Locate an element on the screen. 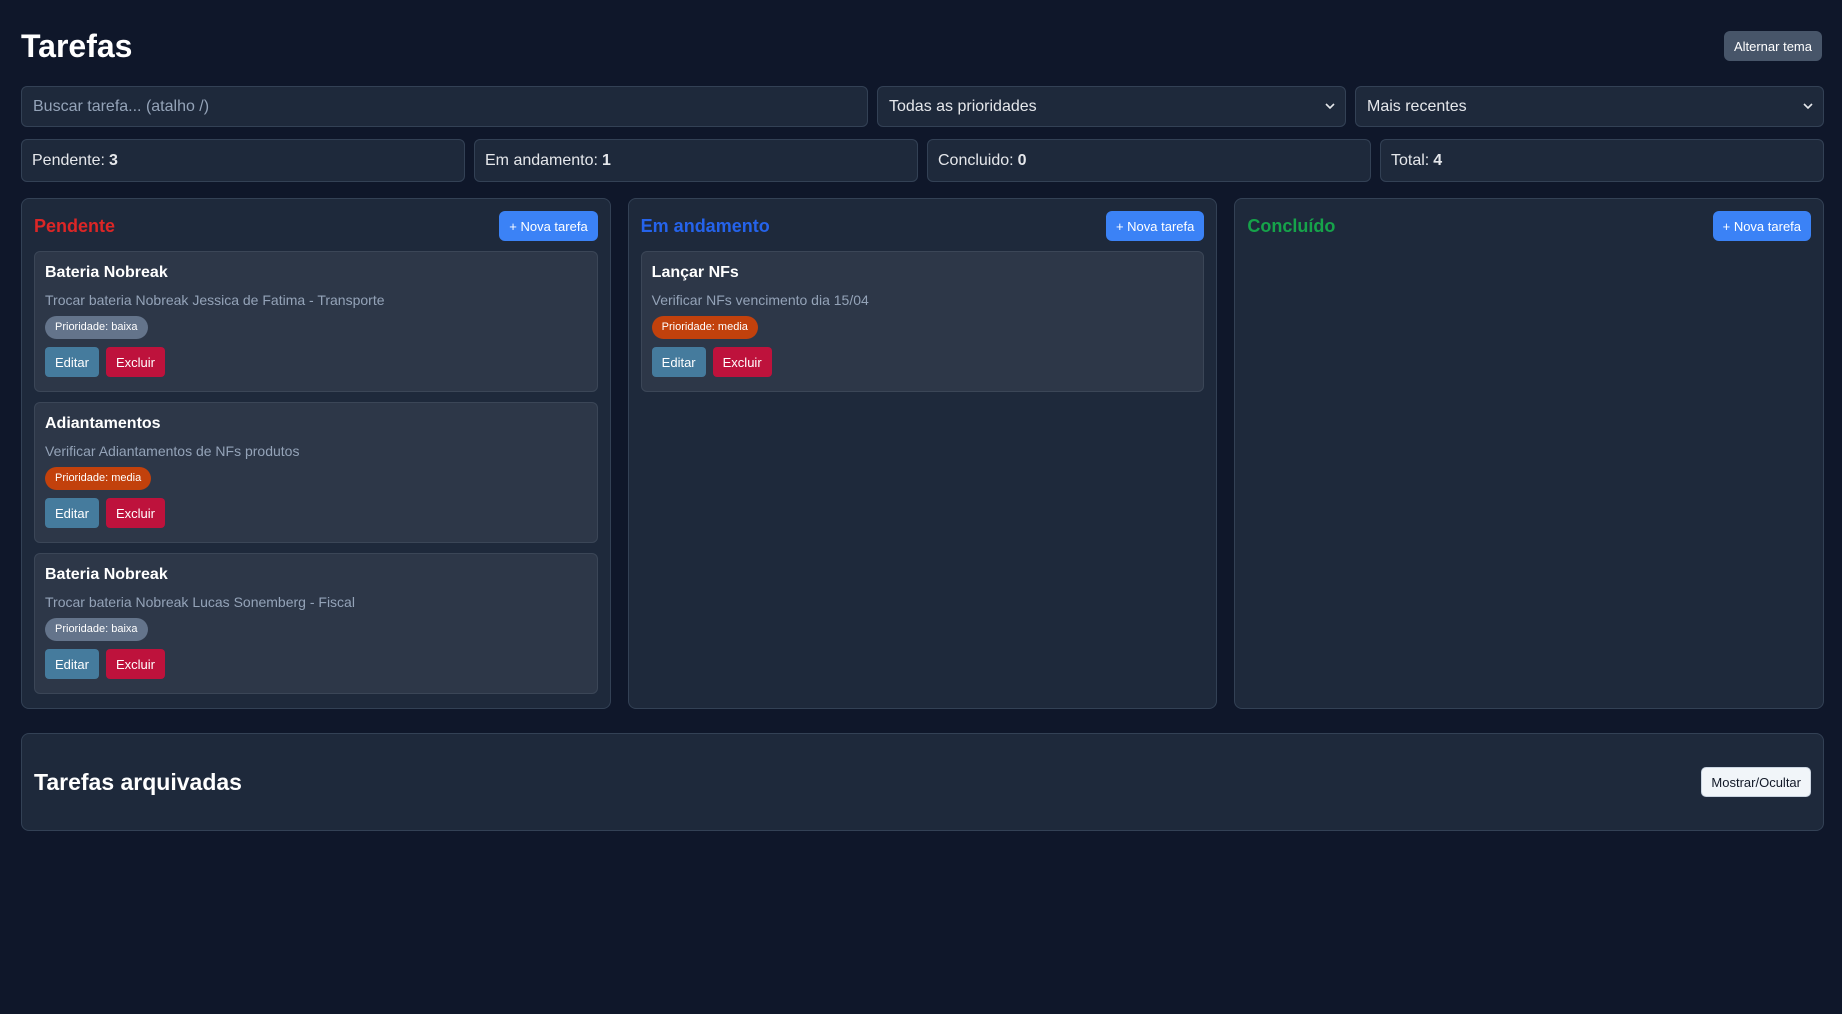 The image size is (1842, 1014). stat-total: Total: 4 is located at coordinates (1602, 160).